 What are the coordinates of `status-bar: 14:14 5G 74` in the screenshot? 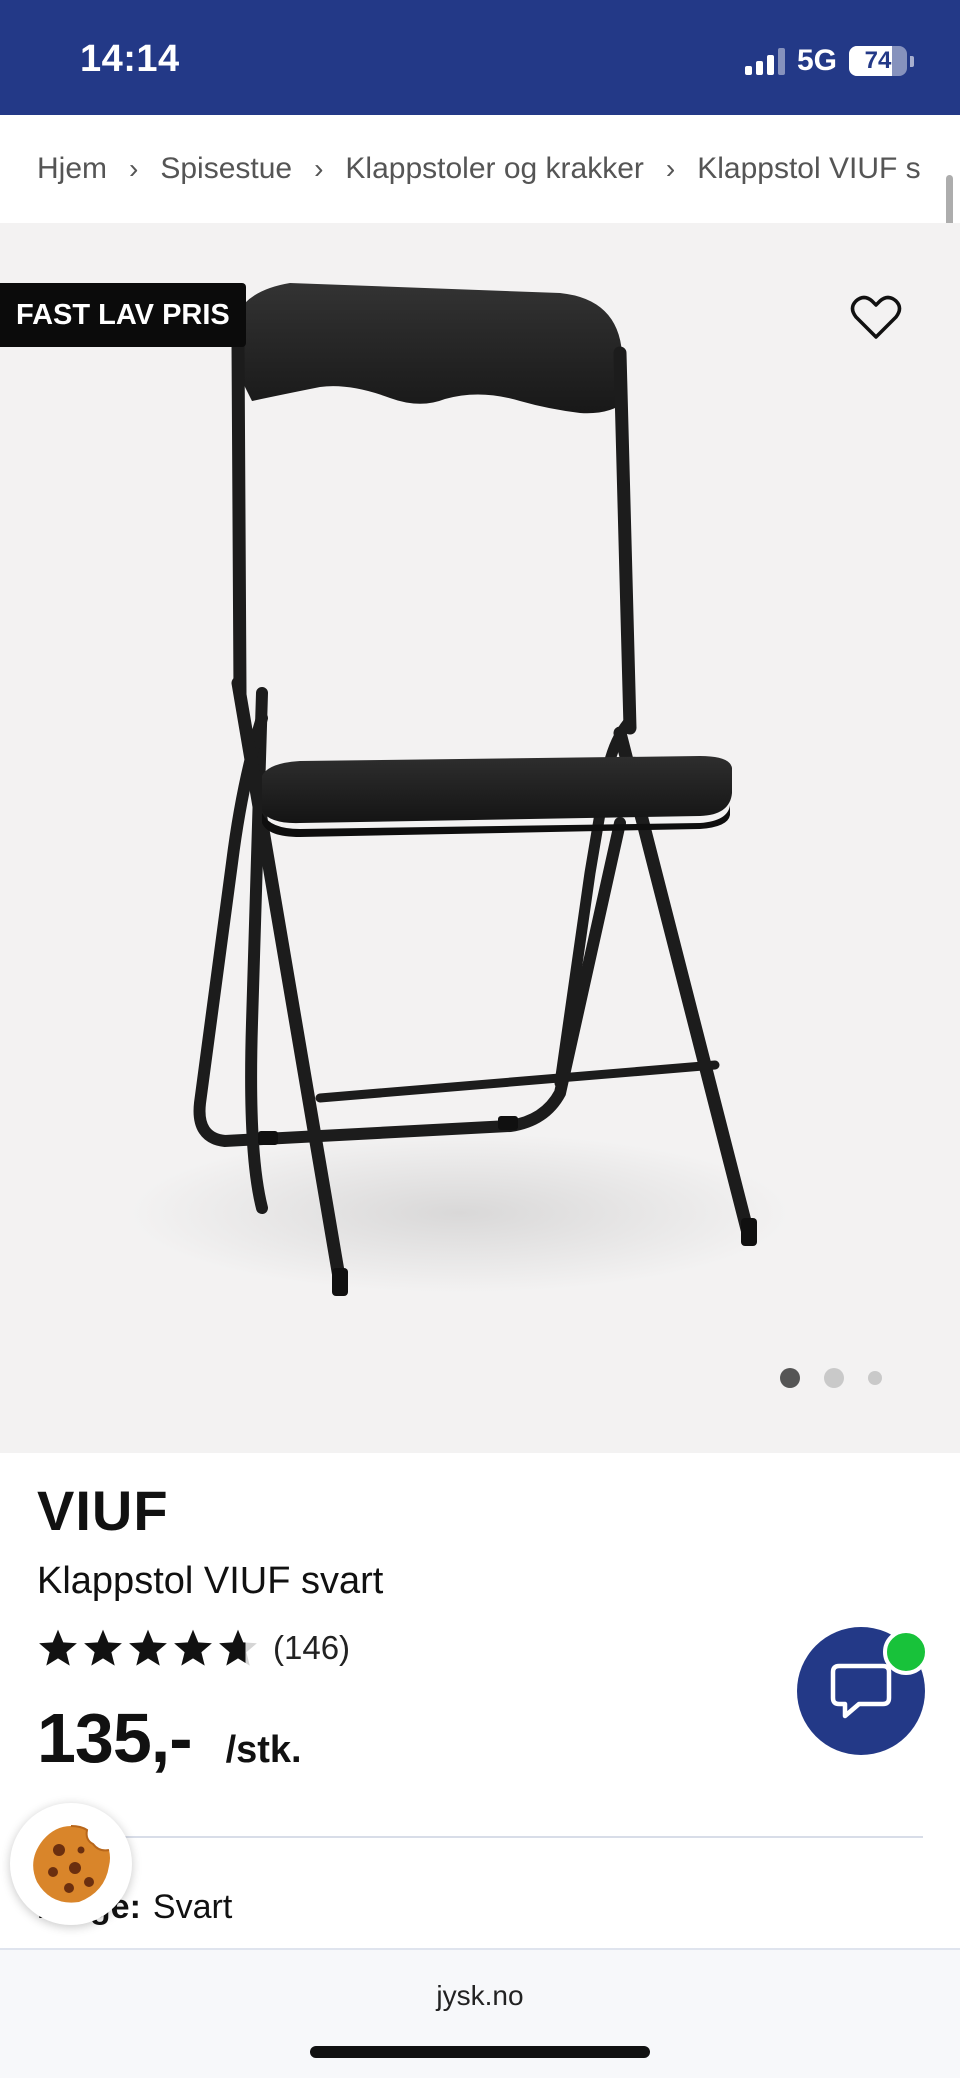 It's located at (480, 57).